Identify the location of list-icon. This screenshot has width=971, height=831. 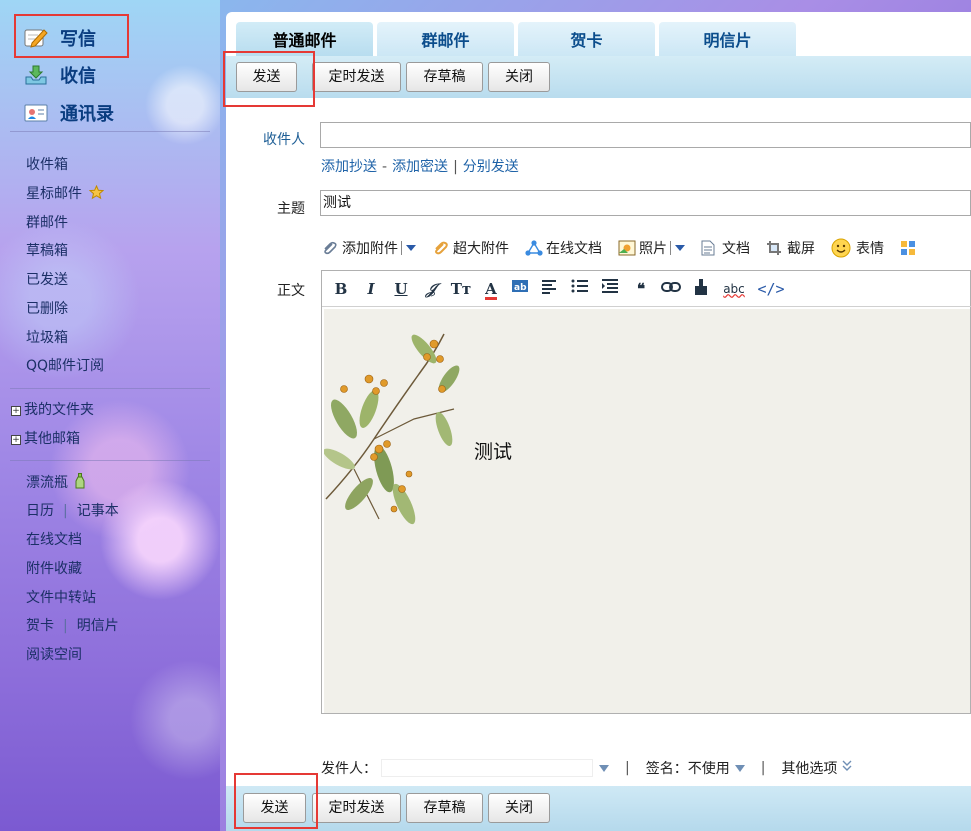
(581, 289).